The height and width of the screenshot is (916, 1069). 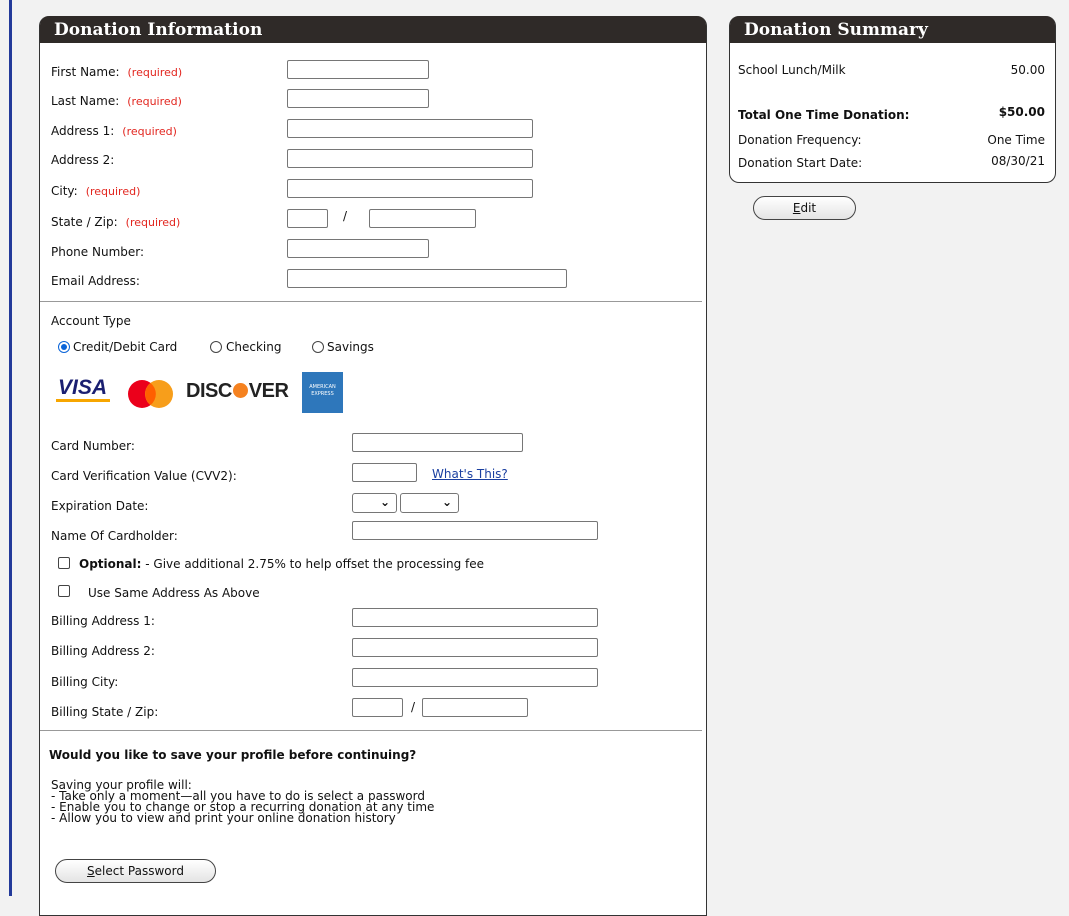 What do you see at coordinates (1018, 161) in the screenshot?
I see `summary-start-date-value: 08/30/21` at bounding box center [1018, 161].